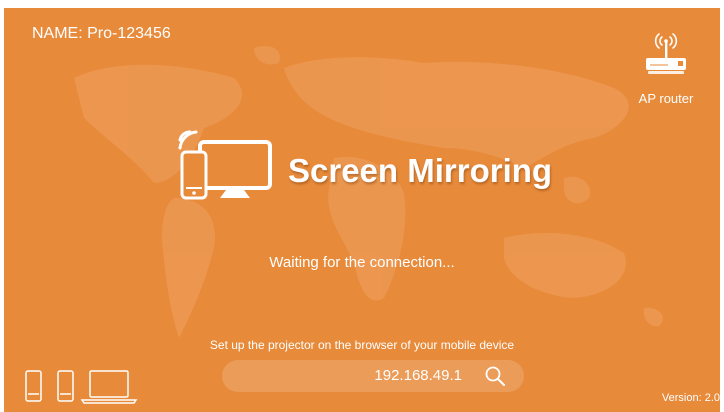 This screenshot has height=412, width=724. I want to click on screen-mirroring-icon, so click(225, 165).